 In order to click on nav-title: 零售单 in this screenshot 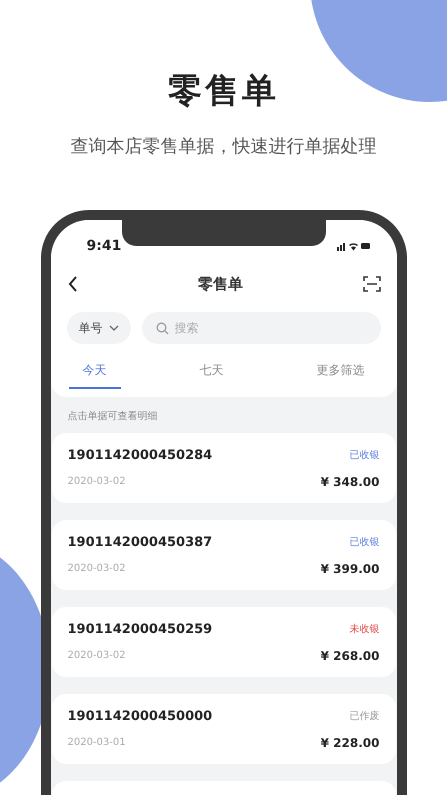, I will do `click(220, 284)`.